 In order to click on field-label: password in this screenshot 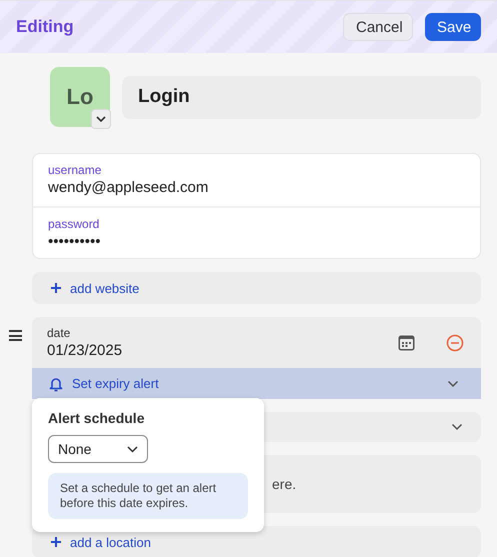, I will do `click(74, 224)`.